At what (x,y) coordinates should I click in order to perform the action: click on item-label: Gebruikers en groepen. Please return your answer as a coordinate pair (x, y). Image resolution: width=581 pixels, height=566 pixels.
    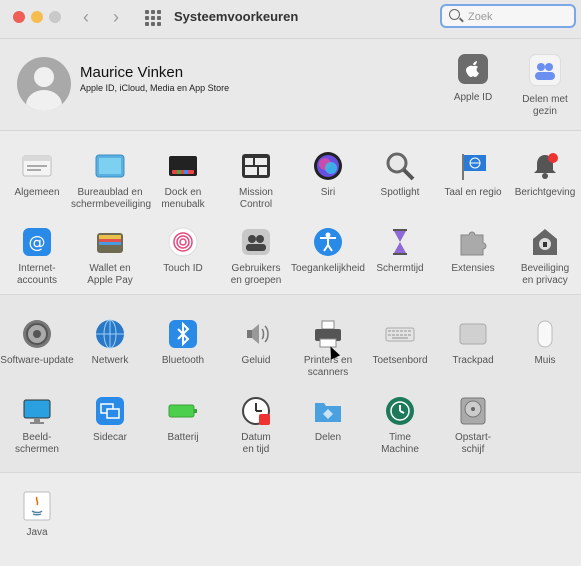
    Looking at the image, I should click on (256, 274).